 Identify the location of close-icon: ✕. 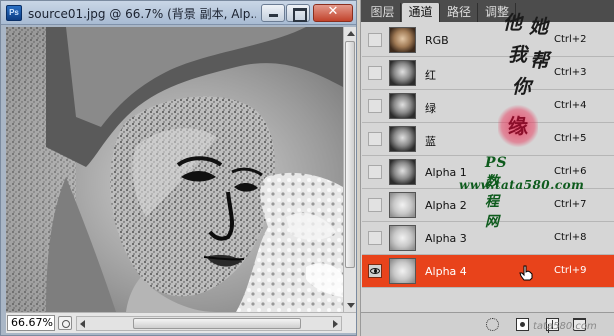
(333, 11).